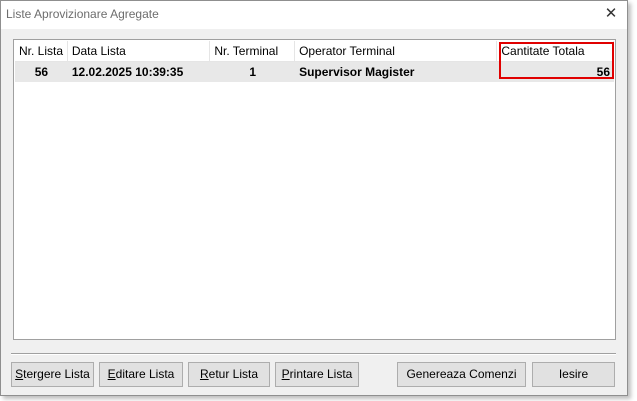  What do you see at coordinates (233, 374) in the screenshot?
I see `retur-label: etur Lista` at bounding box center [233, 374].